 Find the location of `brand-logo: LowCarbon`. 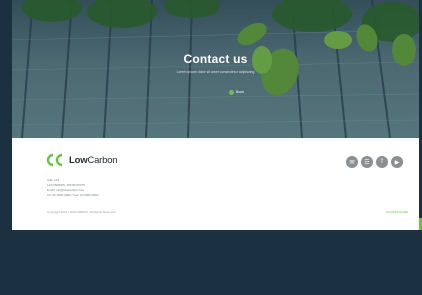

brand-logo: LowCarbon is located at coordinates (82, 160).